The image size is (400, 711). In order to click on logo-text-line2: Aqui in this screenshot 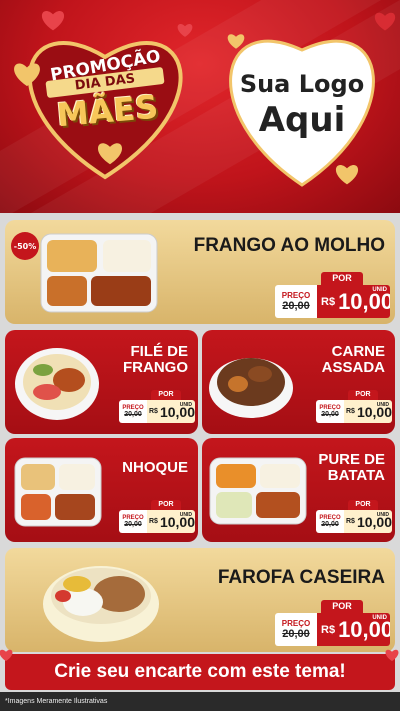, I will do `click(302, 120)`.